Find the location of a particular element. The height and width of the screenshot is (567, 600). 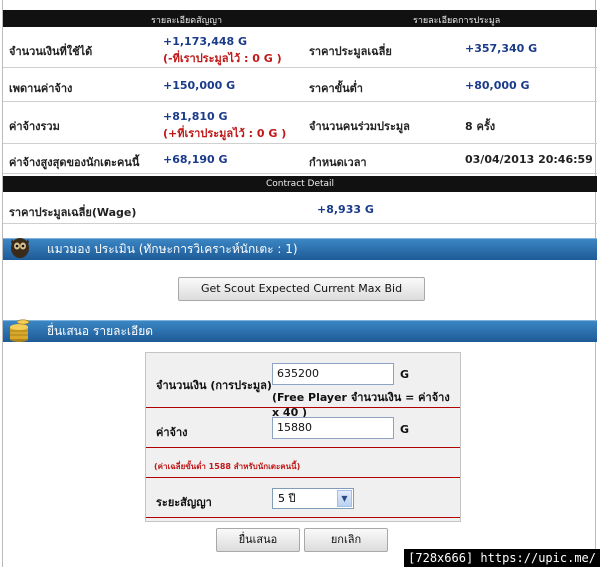

available-money-value: +1,173,448 G is located at coordinates (205, 41).